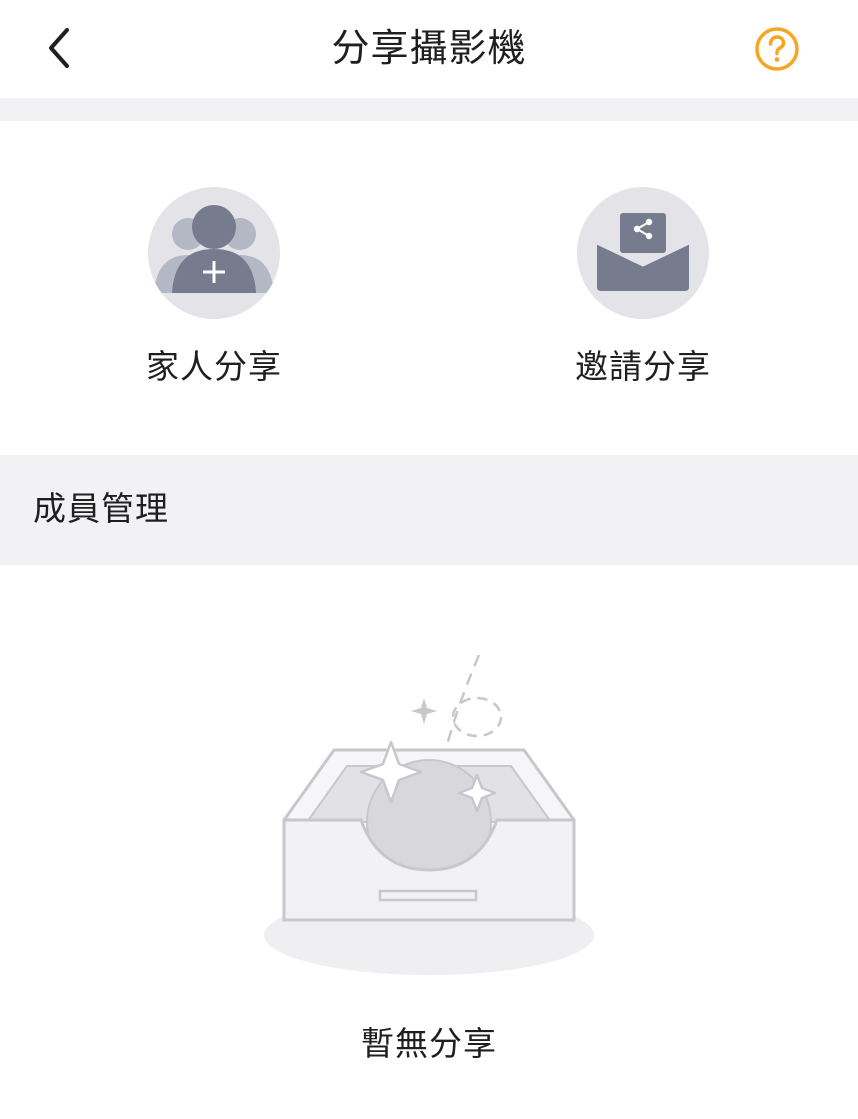 Image resolution: width=858 pixels, height=1119 pixels. Describe the element at coordinates (429, 1043) in the screenshot. I see `empty-state-text: 暫無分享` at that location.